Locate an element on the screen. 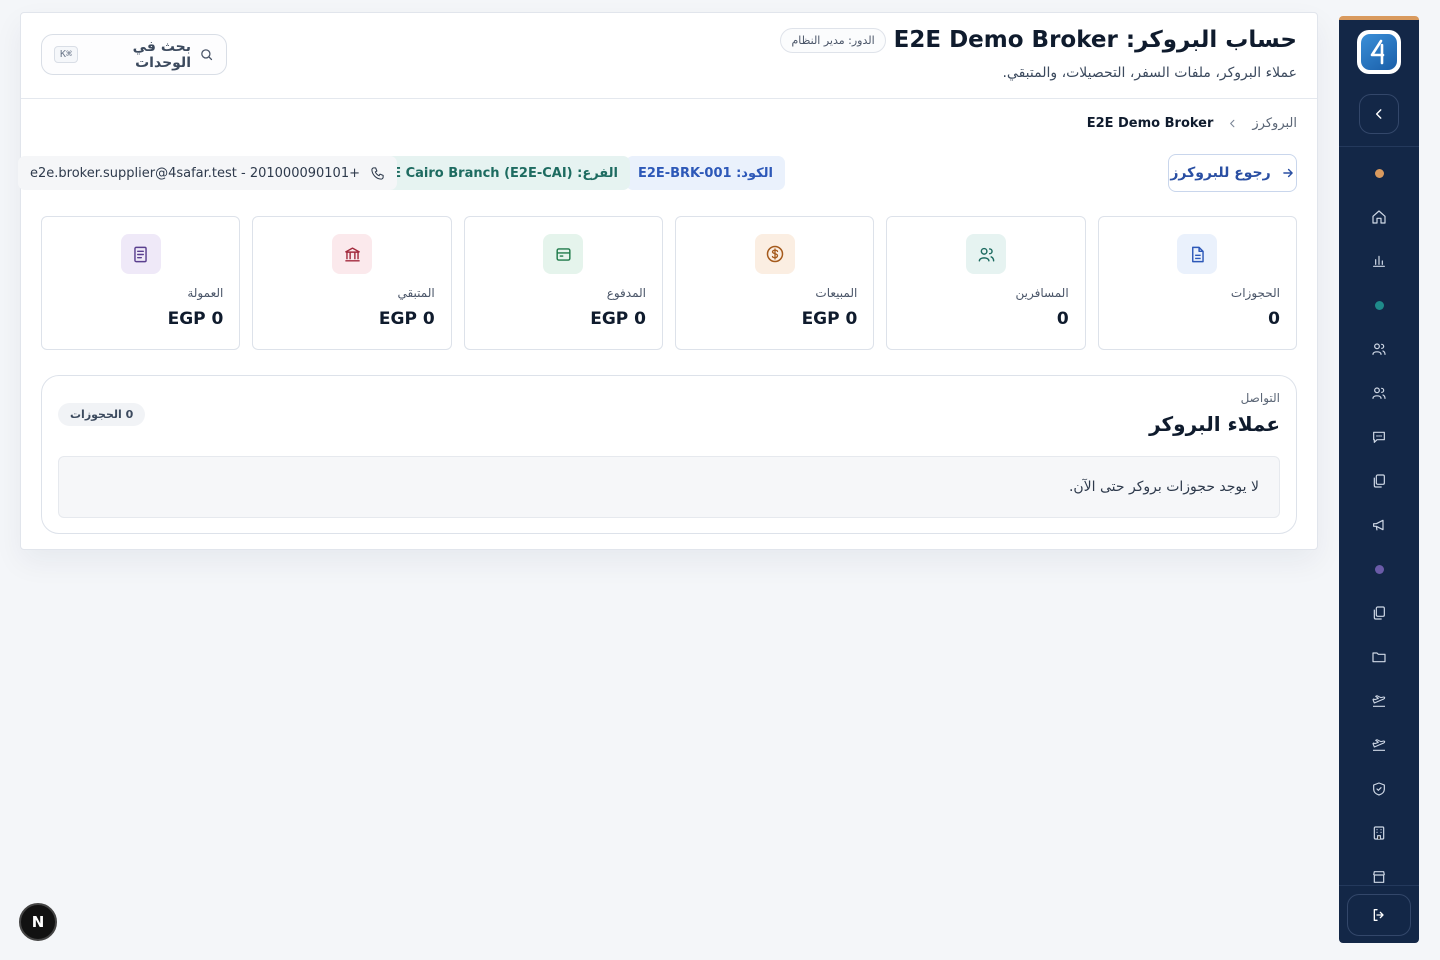 Image resolution: width=1440 pixels, height=960 pixels. role-badge: الدور: مدير النظام is located at coordinates (833, 40).